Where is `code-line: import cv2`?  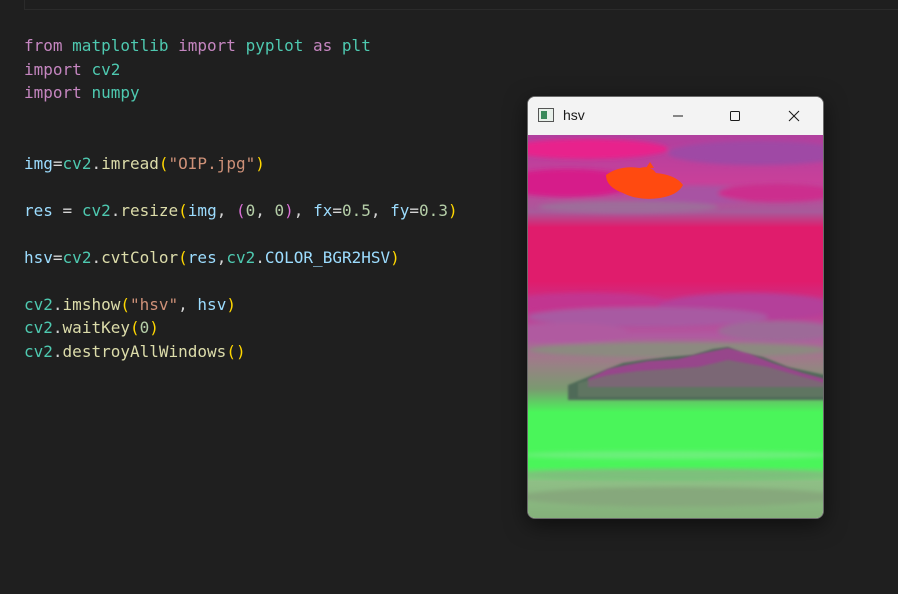
code-line: import cv2 is located at coordinates (241, 70).